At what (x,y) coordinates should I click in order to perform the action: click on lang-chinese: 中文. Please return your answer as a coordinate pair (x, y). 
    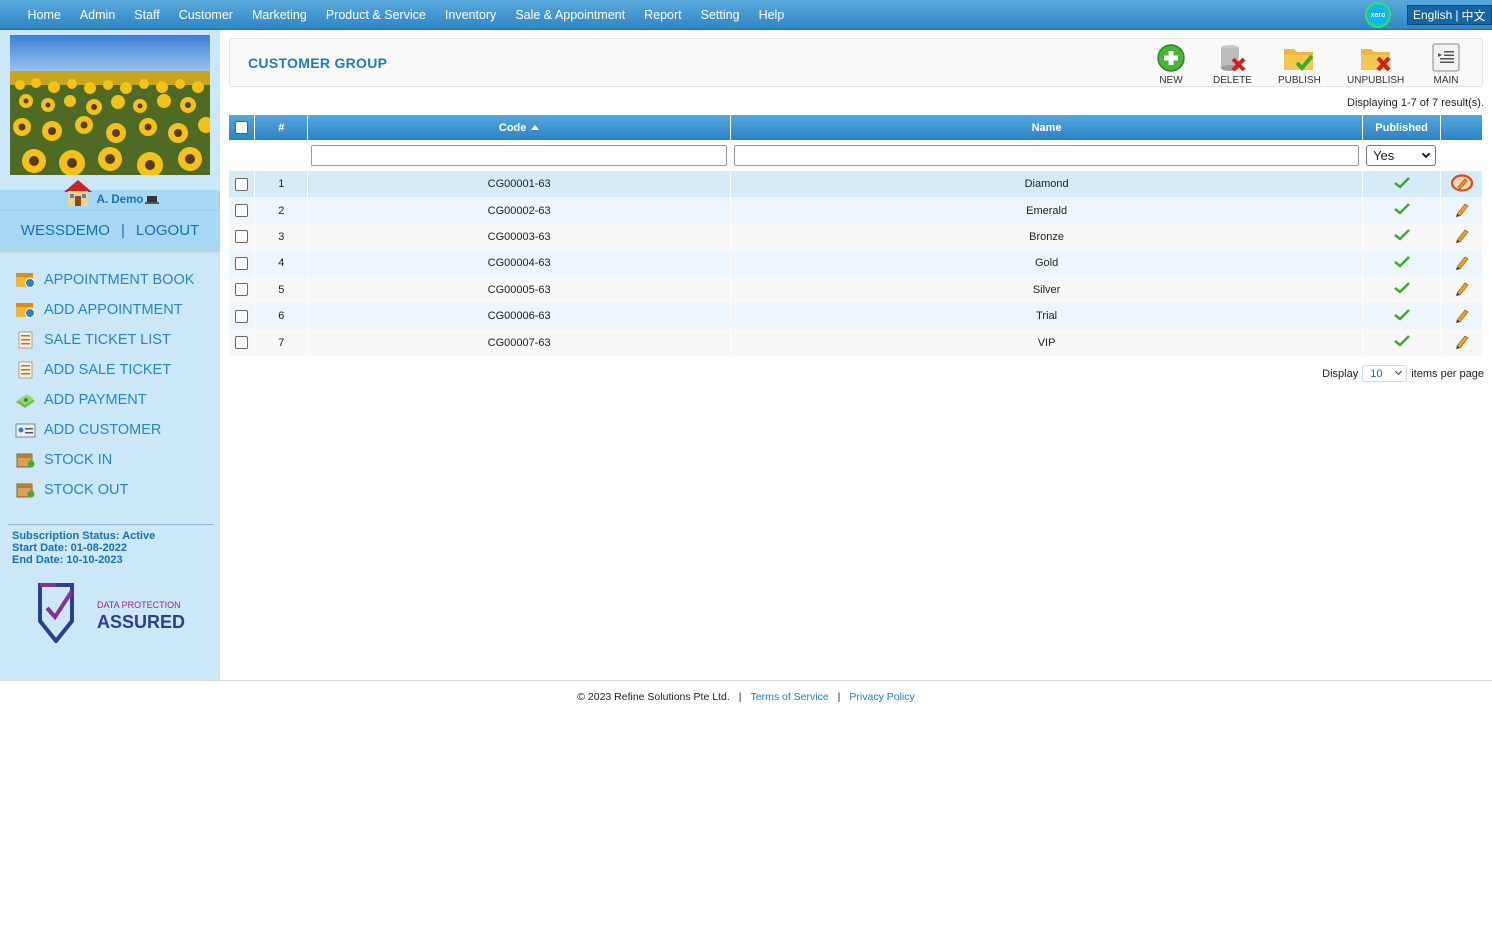
    Looking at the image, I should click on (1473, 15).